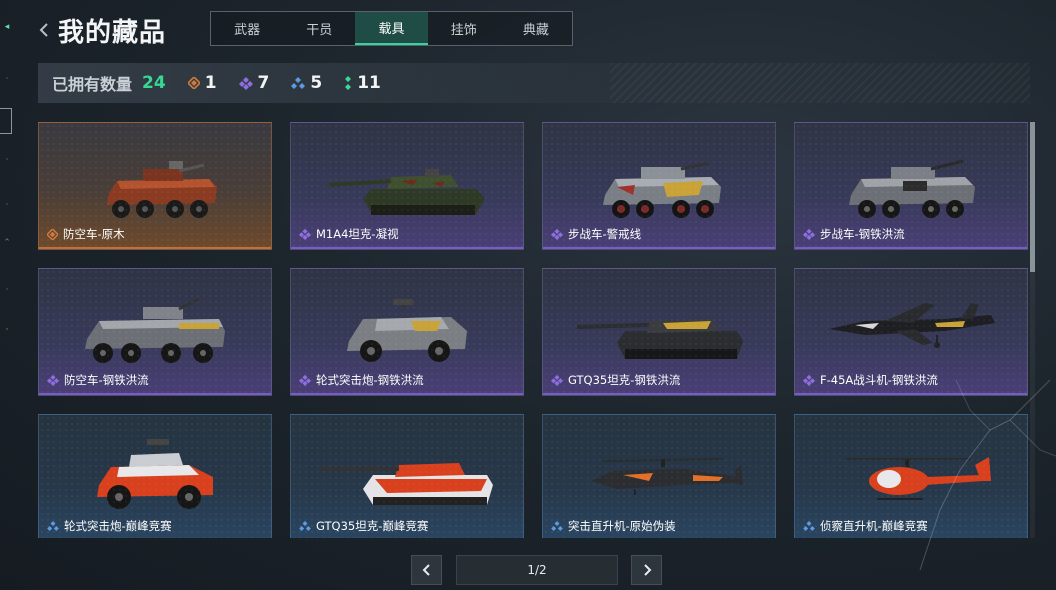 The height and width of the screenshot is (590, 1056). What do you see at coordinates (348, 83) in the screenshot?
I see `green-rarity-icon` at bounding box center [348, 83].